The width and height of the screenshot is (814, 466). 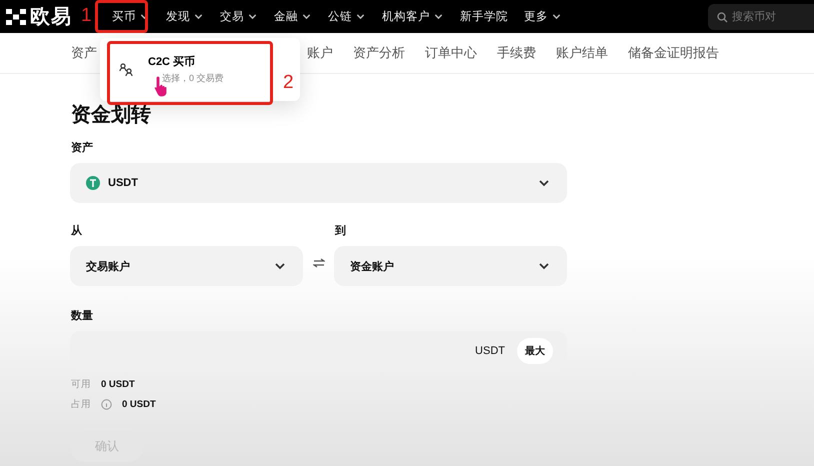 I want to click on search-field: 搜索币对, so click(x=761, y=17).